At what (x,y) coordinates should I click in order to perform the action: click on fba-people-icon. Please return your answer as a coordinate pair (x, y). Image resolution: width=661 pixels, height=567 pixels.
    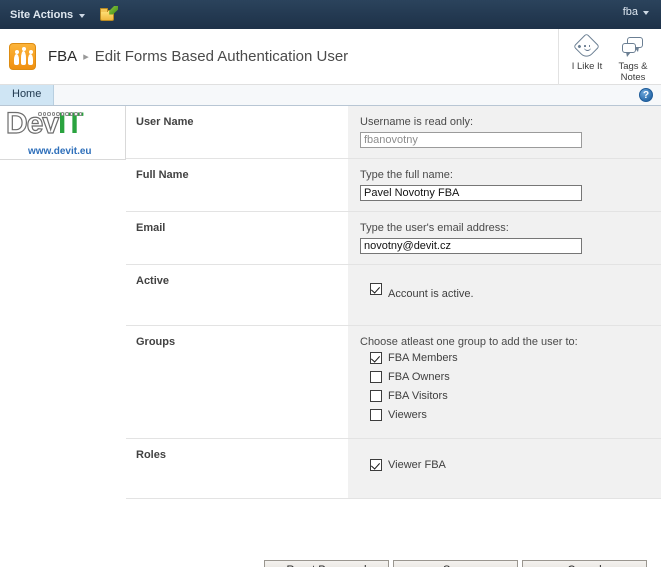
    Looking at the image, I should click on (22, 56).